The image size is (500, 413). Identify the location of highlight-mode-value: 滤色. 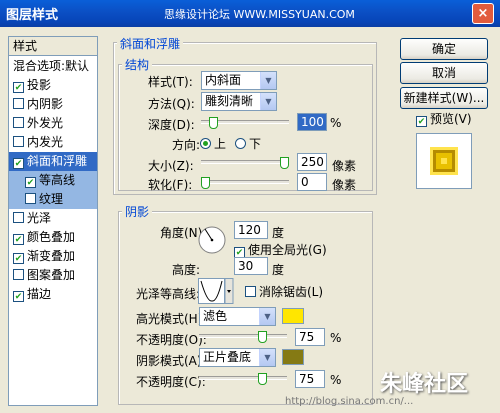
(215, 316).